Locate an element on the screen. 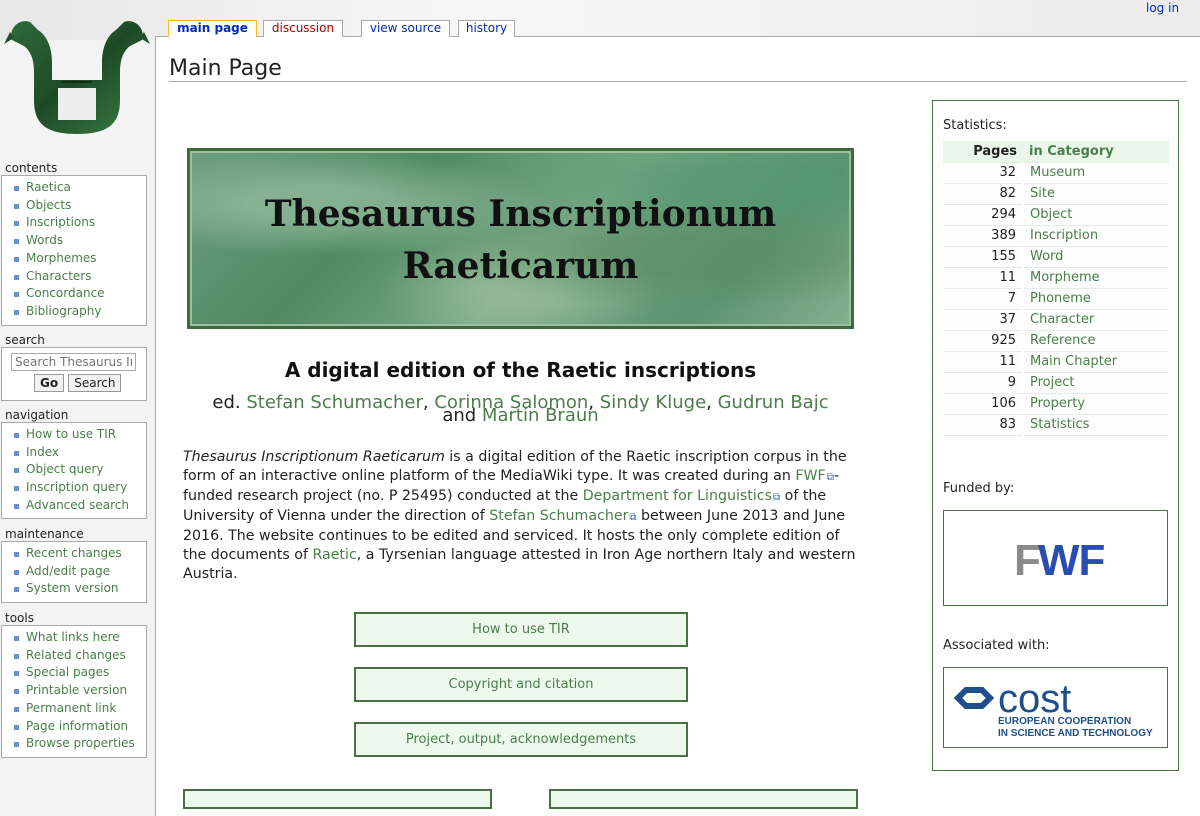  sidebar-item-related-changes: Related changes is located at coordinates (77, 656).